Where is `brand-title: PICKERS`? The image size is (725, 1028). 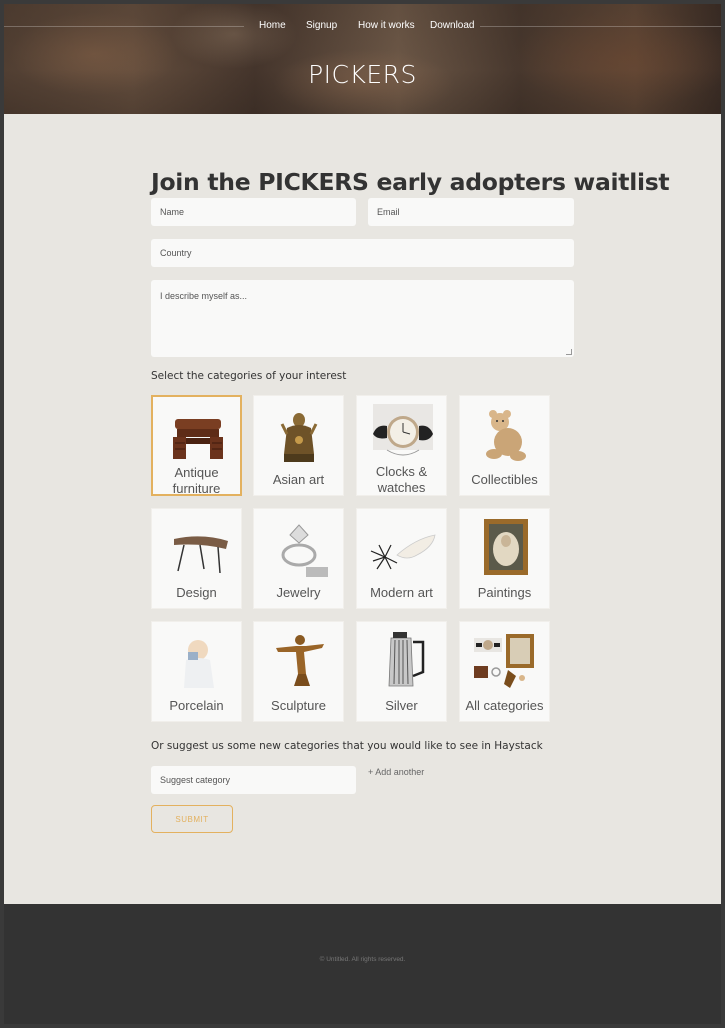
brand-title: PICKERS is located at coordinates (362, 74).